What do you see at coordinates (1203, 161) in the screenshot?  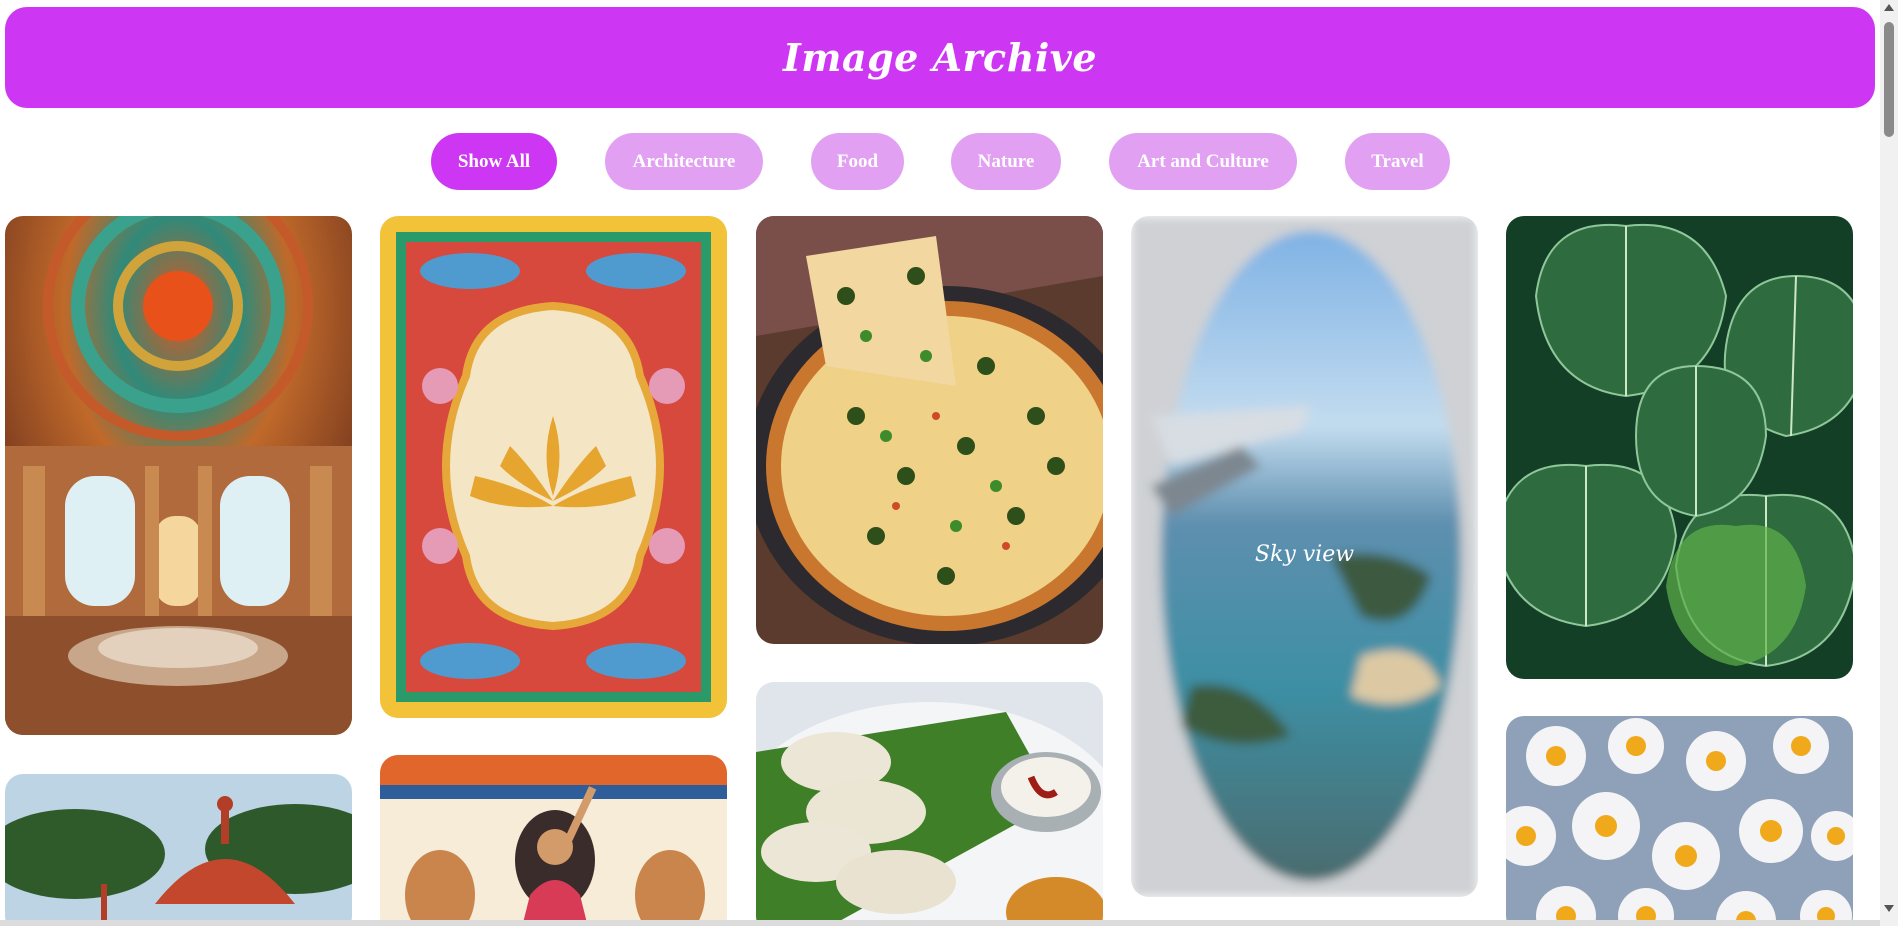 I see `filter-art-and-culture-button: Art and Culture` at bounding box center [1203, 161].